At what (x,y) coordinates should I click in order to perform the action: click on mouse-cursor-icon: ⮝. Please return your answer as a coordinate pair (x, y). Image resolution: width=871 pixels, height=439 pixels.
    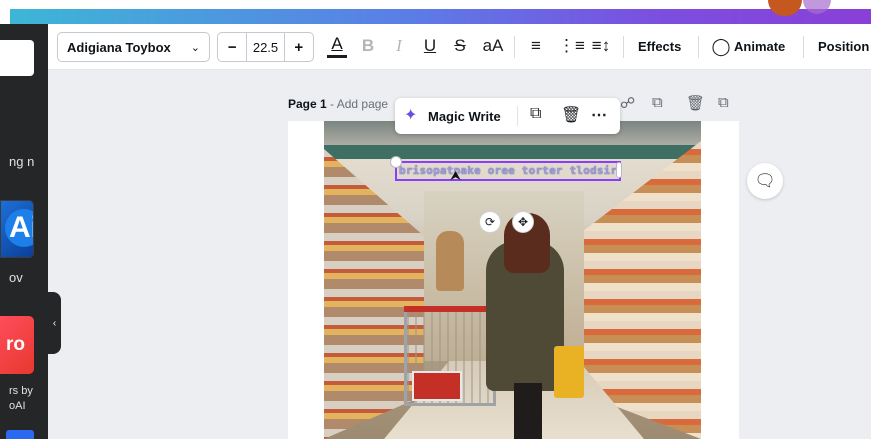
    Looking at the image, I should click on (456, 175).